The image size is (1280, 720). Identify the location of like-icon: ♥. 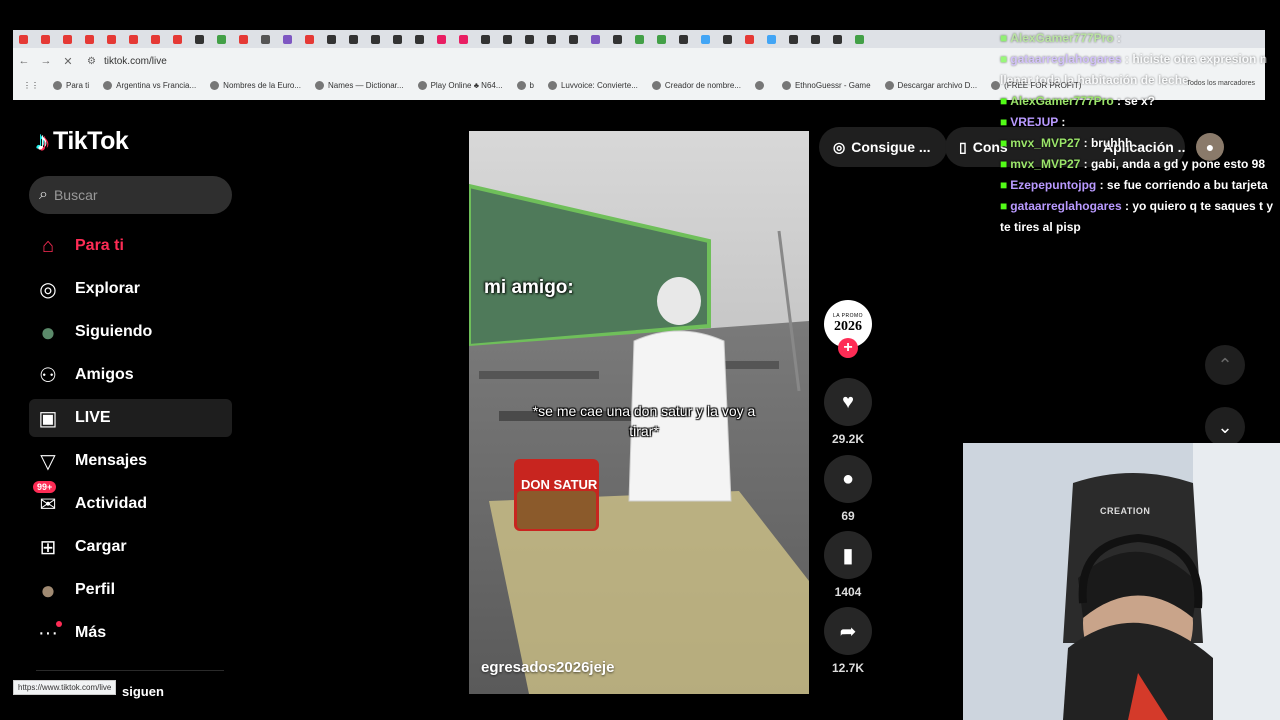
(848, 401).